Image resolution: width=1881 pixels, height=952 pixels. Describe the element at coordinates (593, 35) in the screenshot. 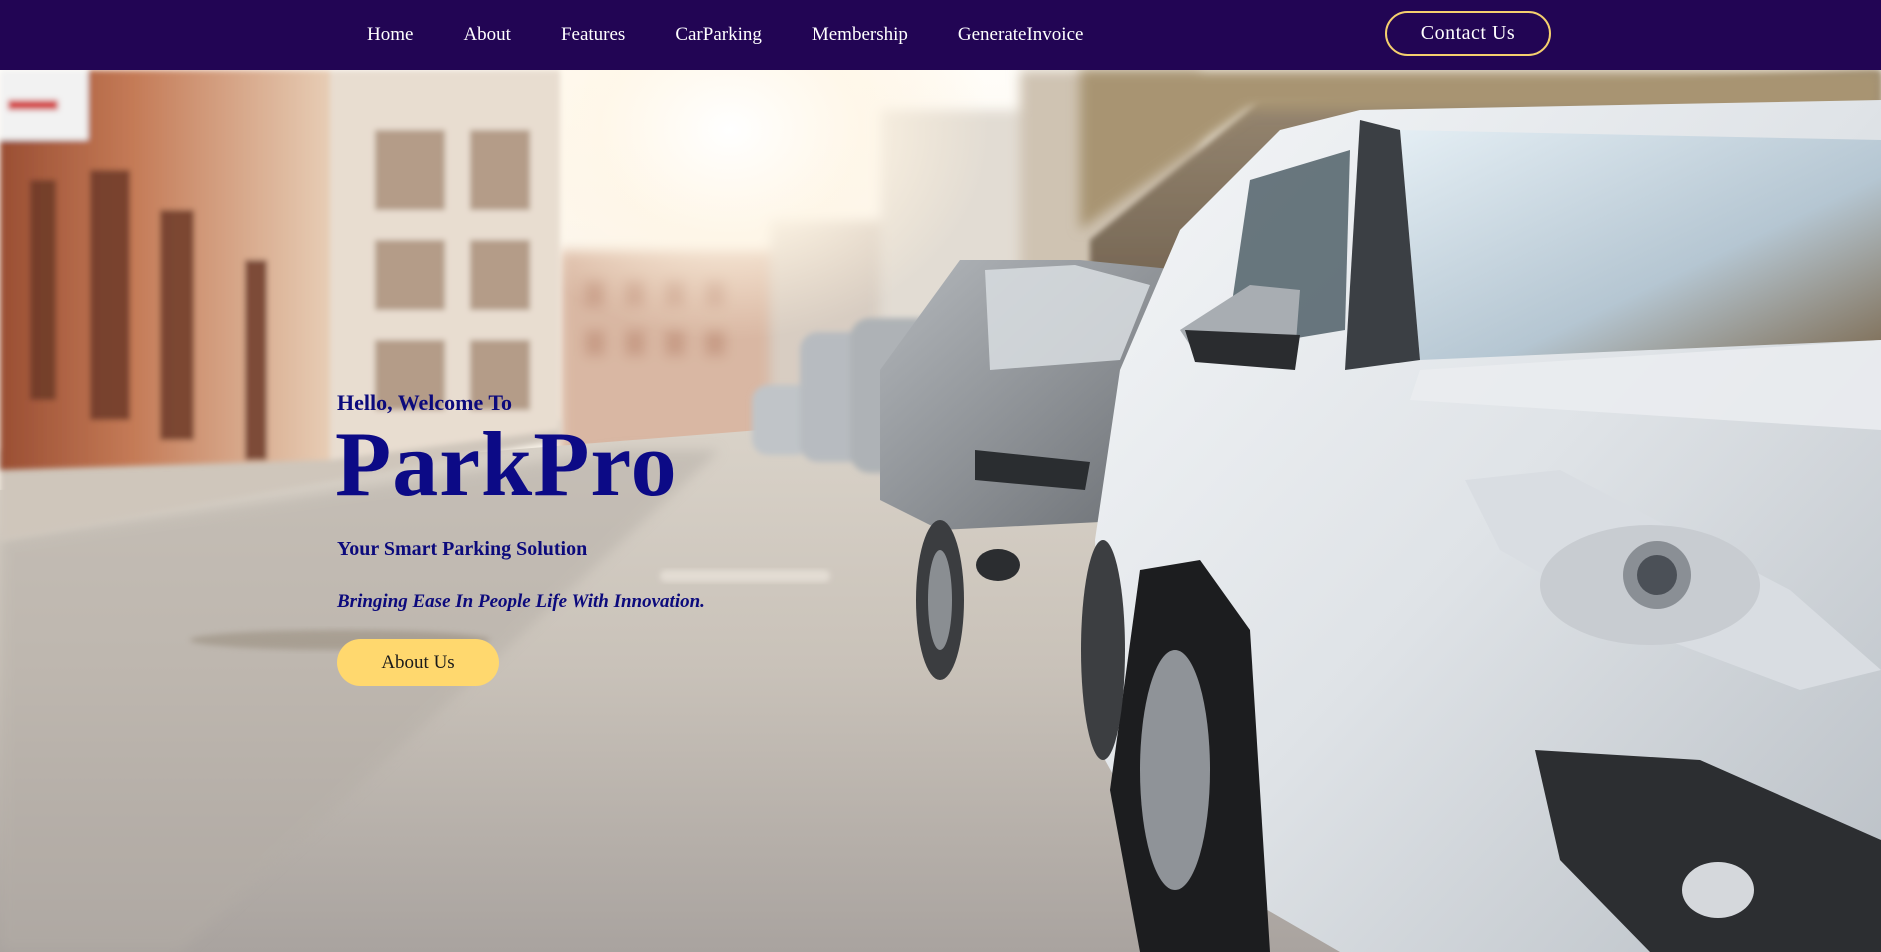

I see `nav-link-features: Features` at that location.